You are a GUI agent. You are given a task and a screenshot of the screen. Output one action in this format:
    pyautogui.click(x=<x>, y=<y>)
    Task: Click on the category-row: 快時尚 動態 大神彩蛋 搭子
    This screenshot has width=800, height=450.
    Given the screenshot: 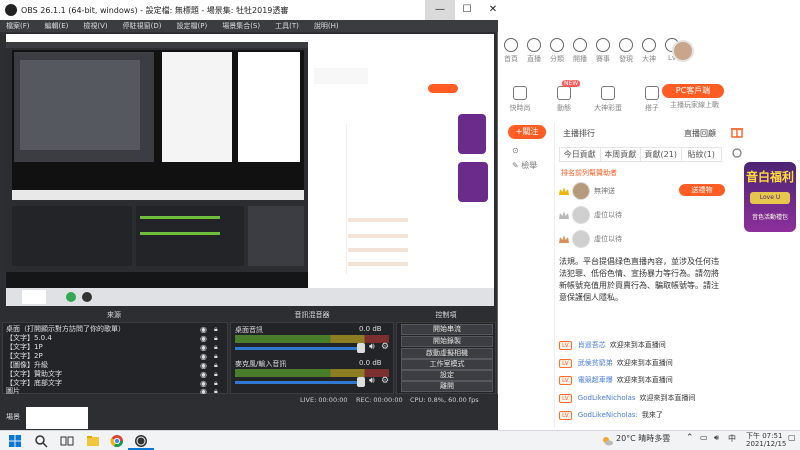 What is the action you would take?
    pyautogui.click(x=586, y=99)
    